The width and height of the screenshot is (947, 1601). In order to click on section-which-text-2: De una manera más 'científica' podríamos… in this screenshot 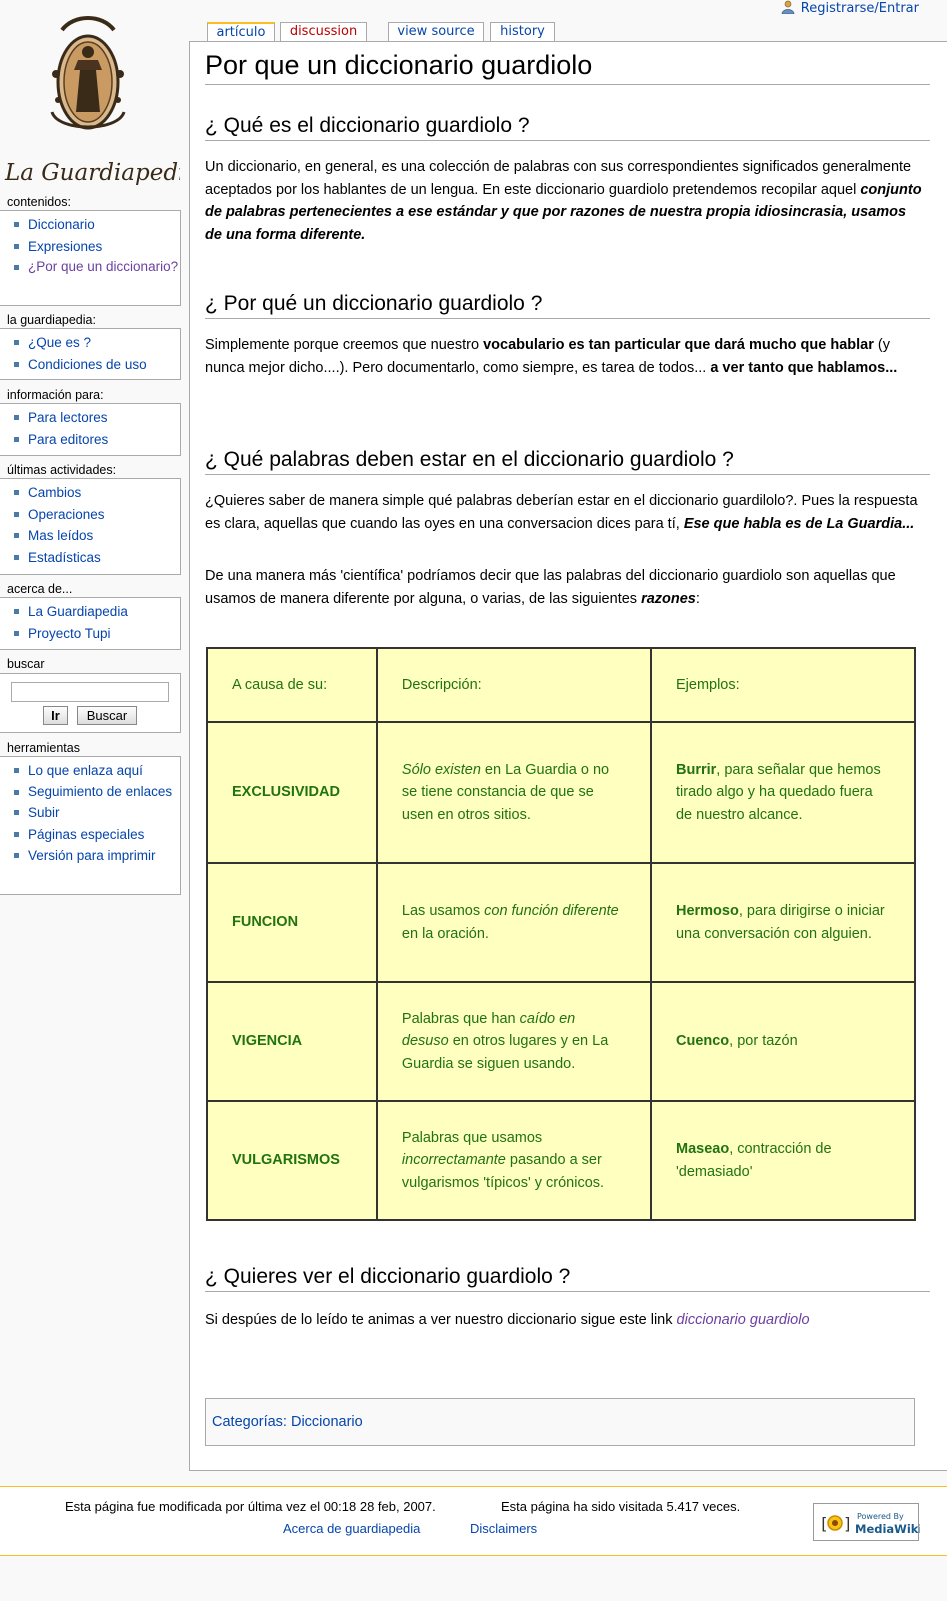, I will do `click(550, 587)`.